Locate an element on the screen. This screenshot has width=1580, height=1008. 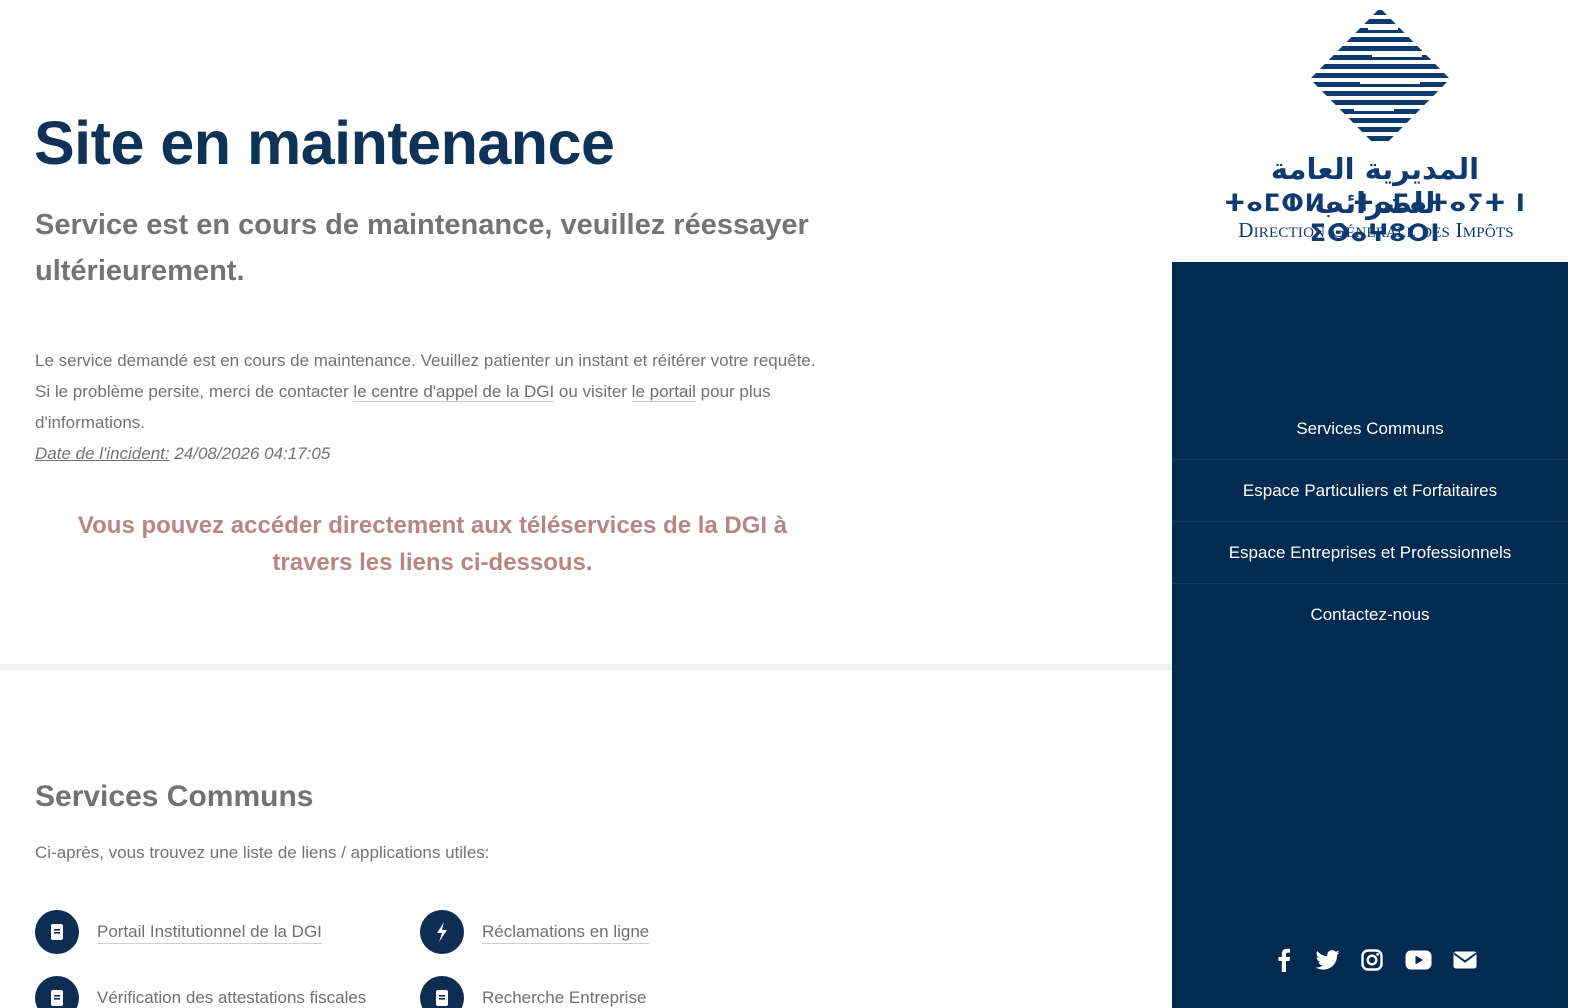
nav-services-communs: Services Communs is located at coordinates (1370, 429).